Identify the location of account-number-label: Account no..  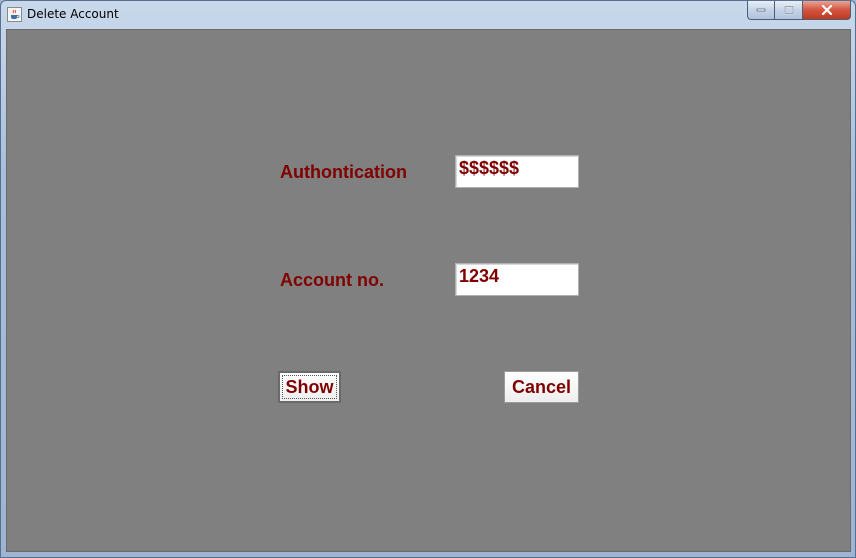
(332, 280).